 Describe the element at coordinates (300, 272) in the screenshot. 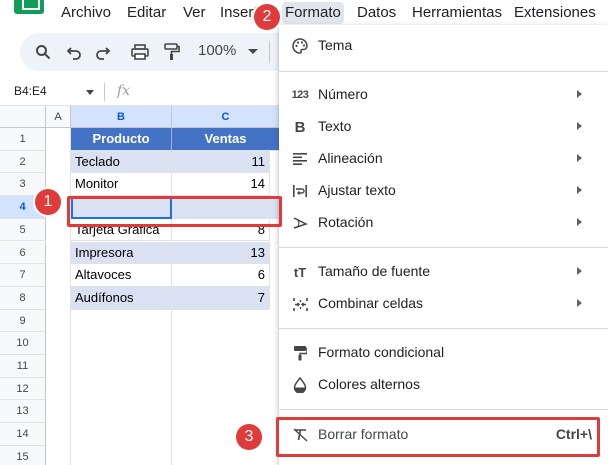

I see `font-size-icon: tT` at that location.